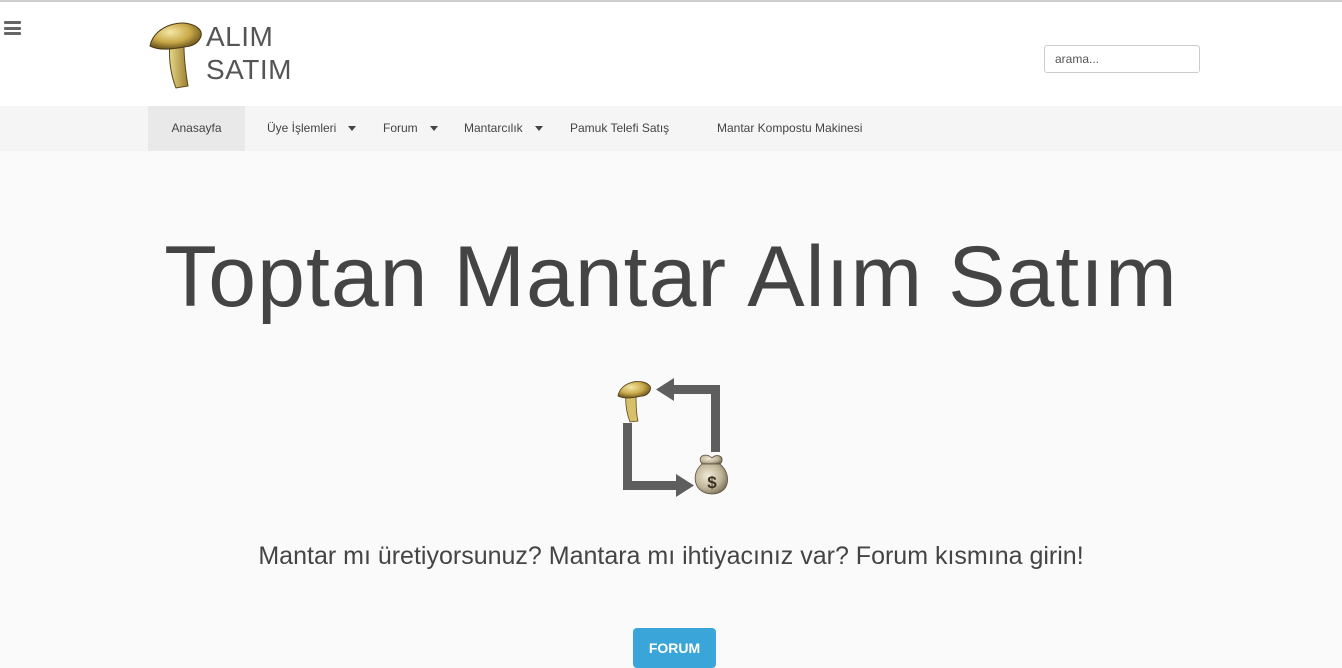 Image resolution: width=1342 pixels, height=668 pixels. I want to click on nav-item-label: Anasayfa, so click(196, 128).